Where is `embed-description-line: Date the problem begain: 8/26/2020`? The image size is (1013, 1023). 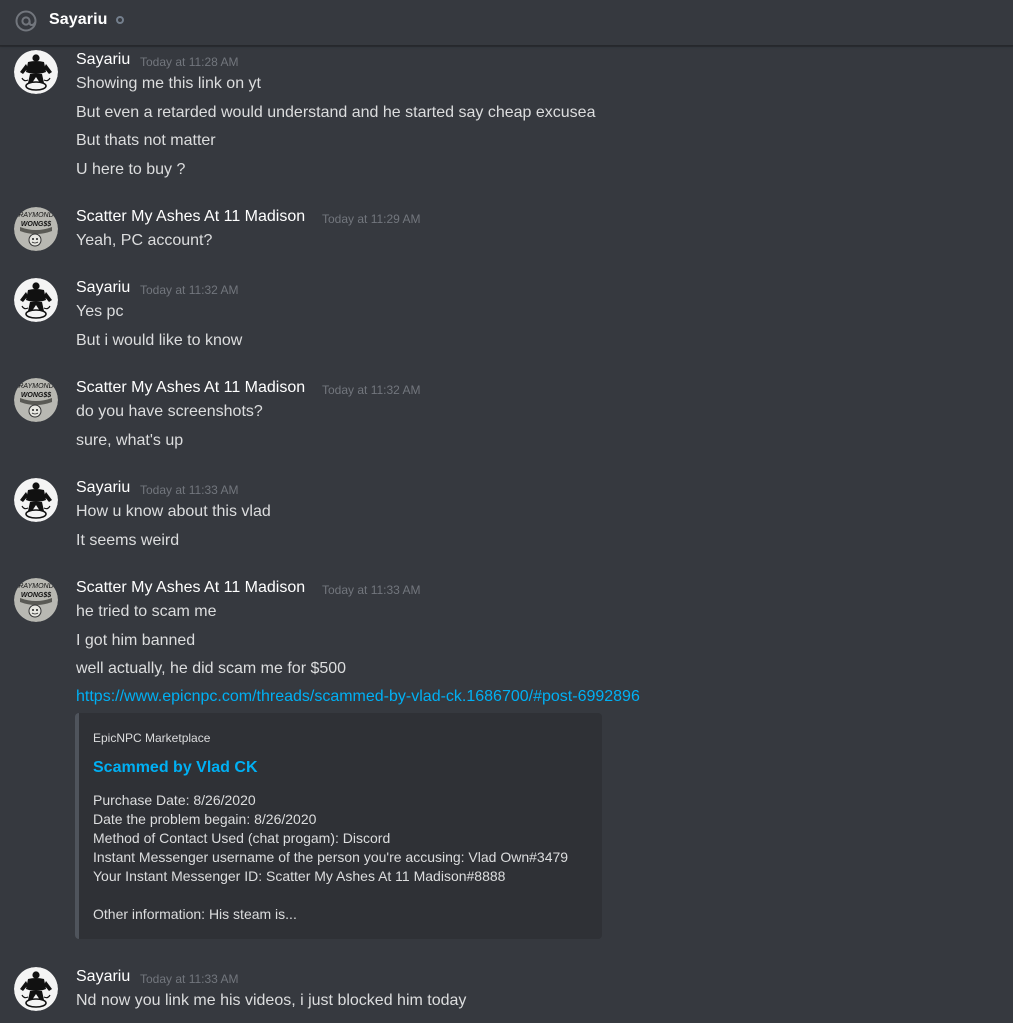 embed-description-line: Date the problem begain: 8/26/2020 is located at coordinates (205, 819).